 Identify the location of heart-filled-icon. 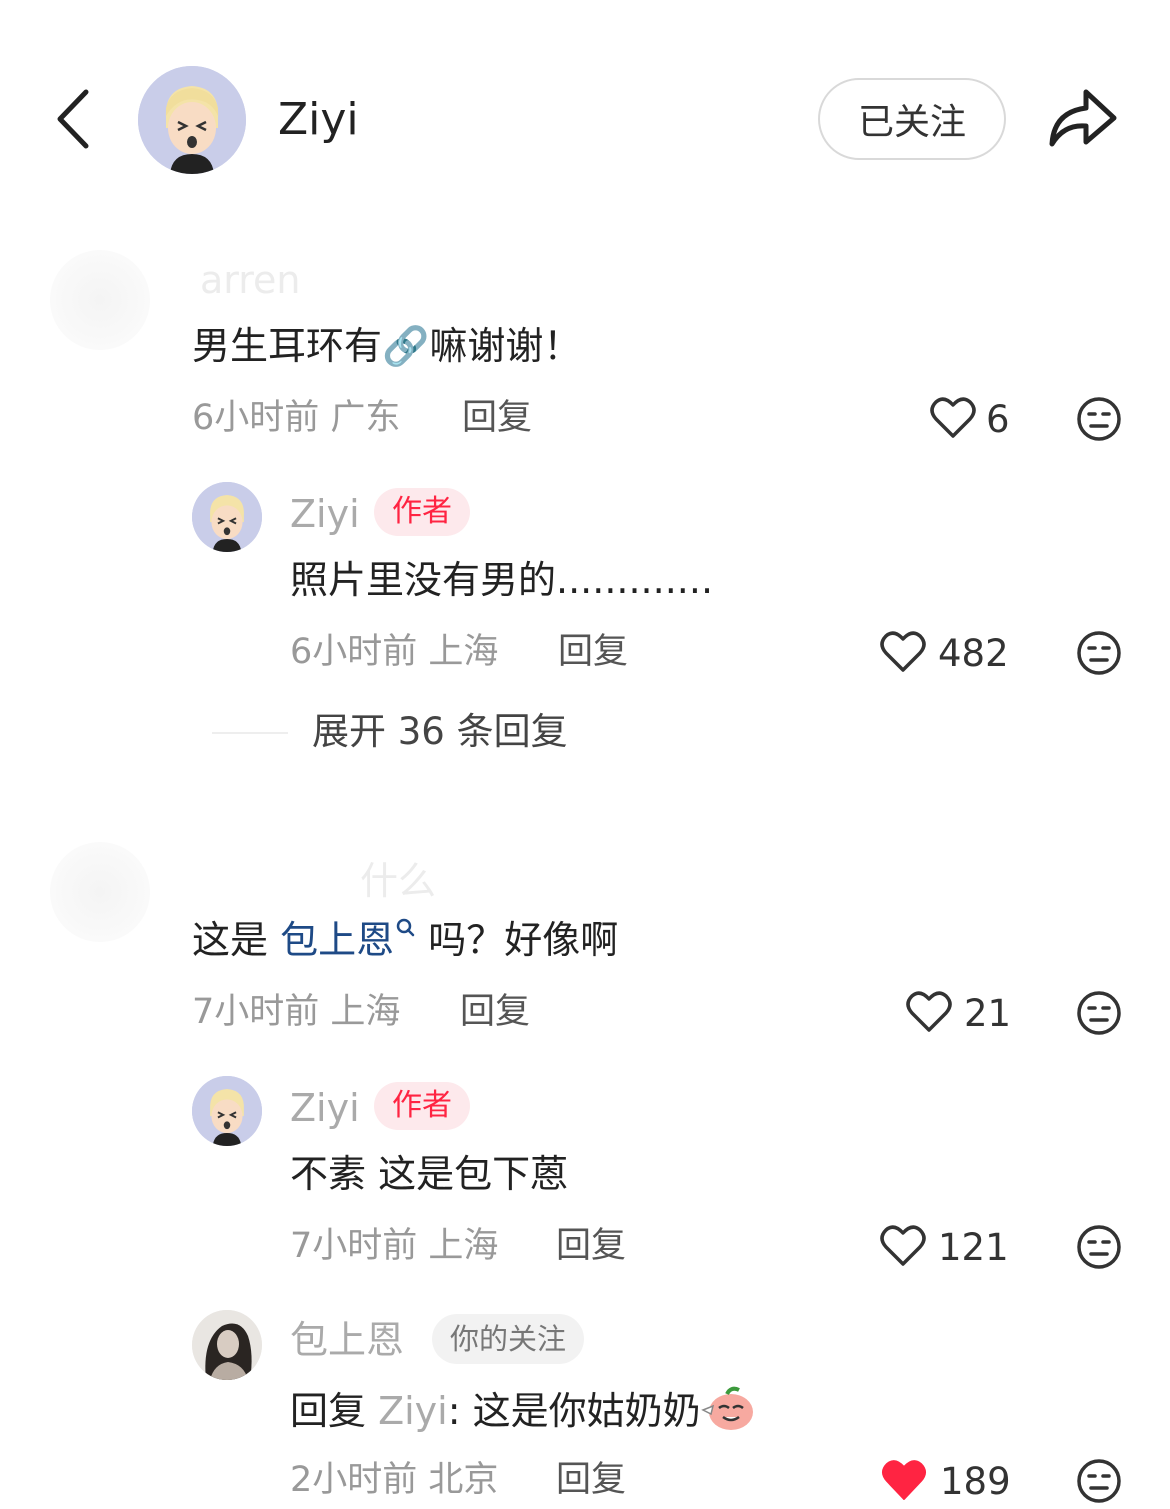
(904, 1482).